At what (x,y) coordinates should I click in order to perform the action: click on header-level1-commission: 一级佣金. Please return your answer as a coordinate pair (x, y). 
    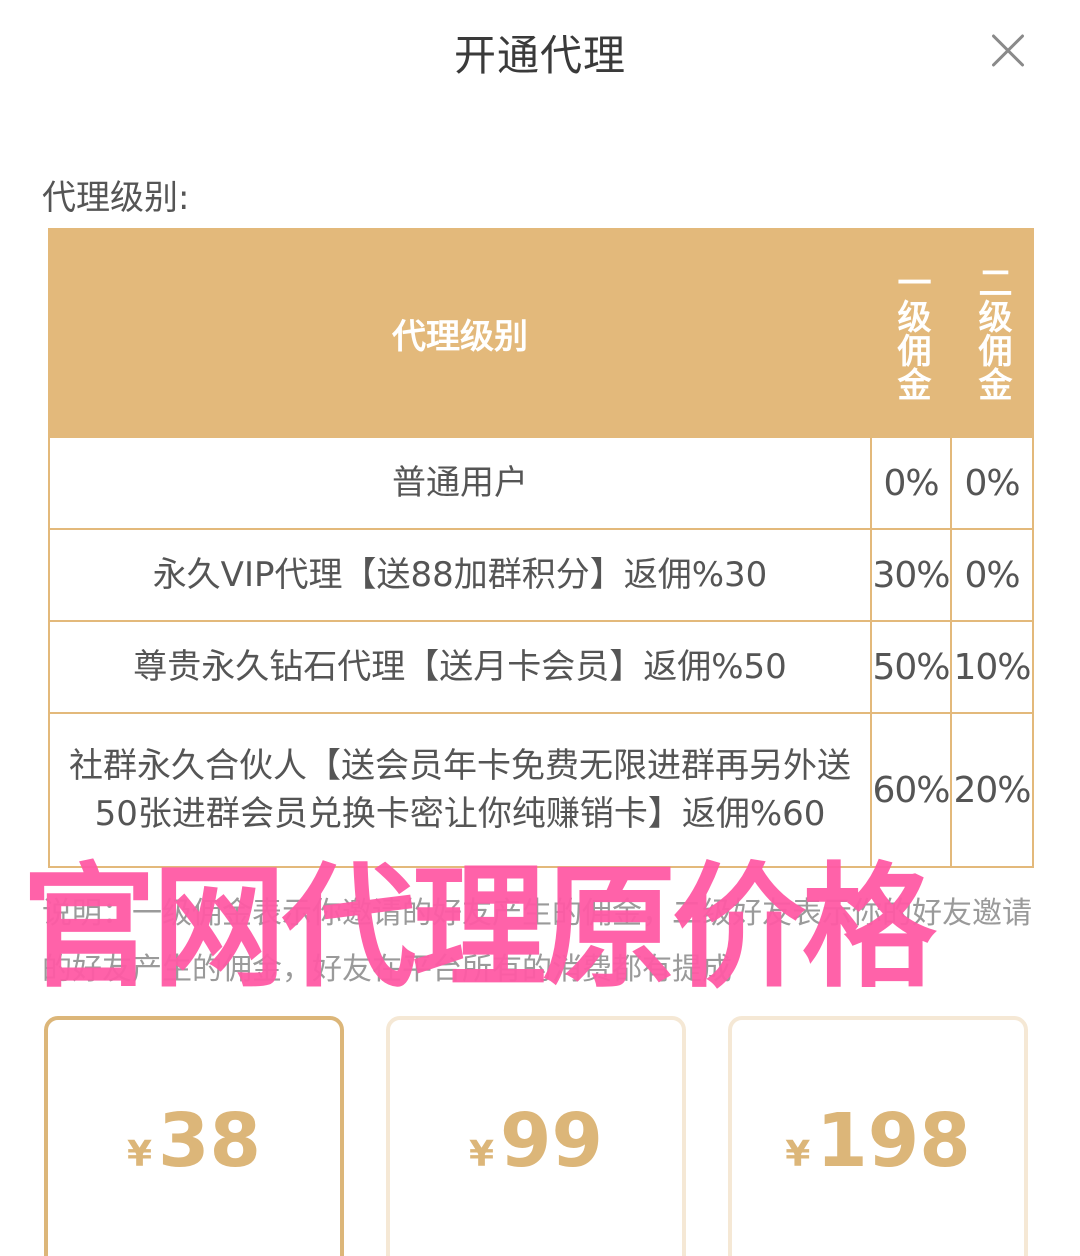
    Looking at the image, I should click on (911, 333).